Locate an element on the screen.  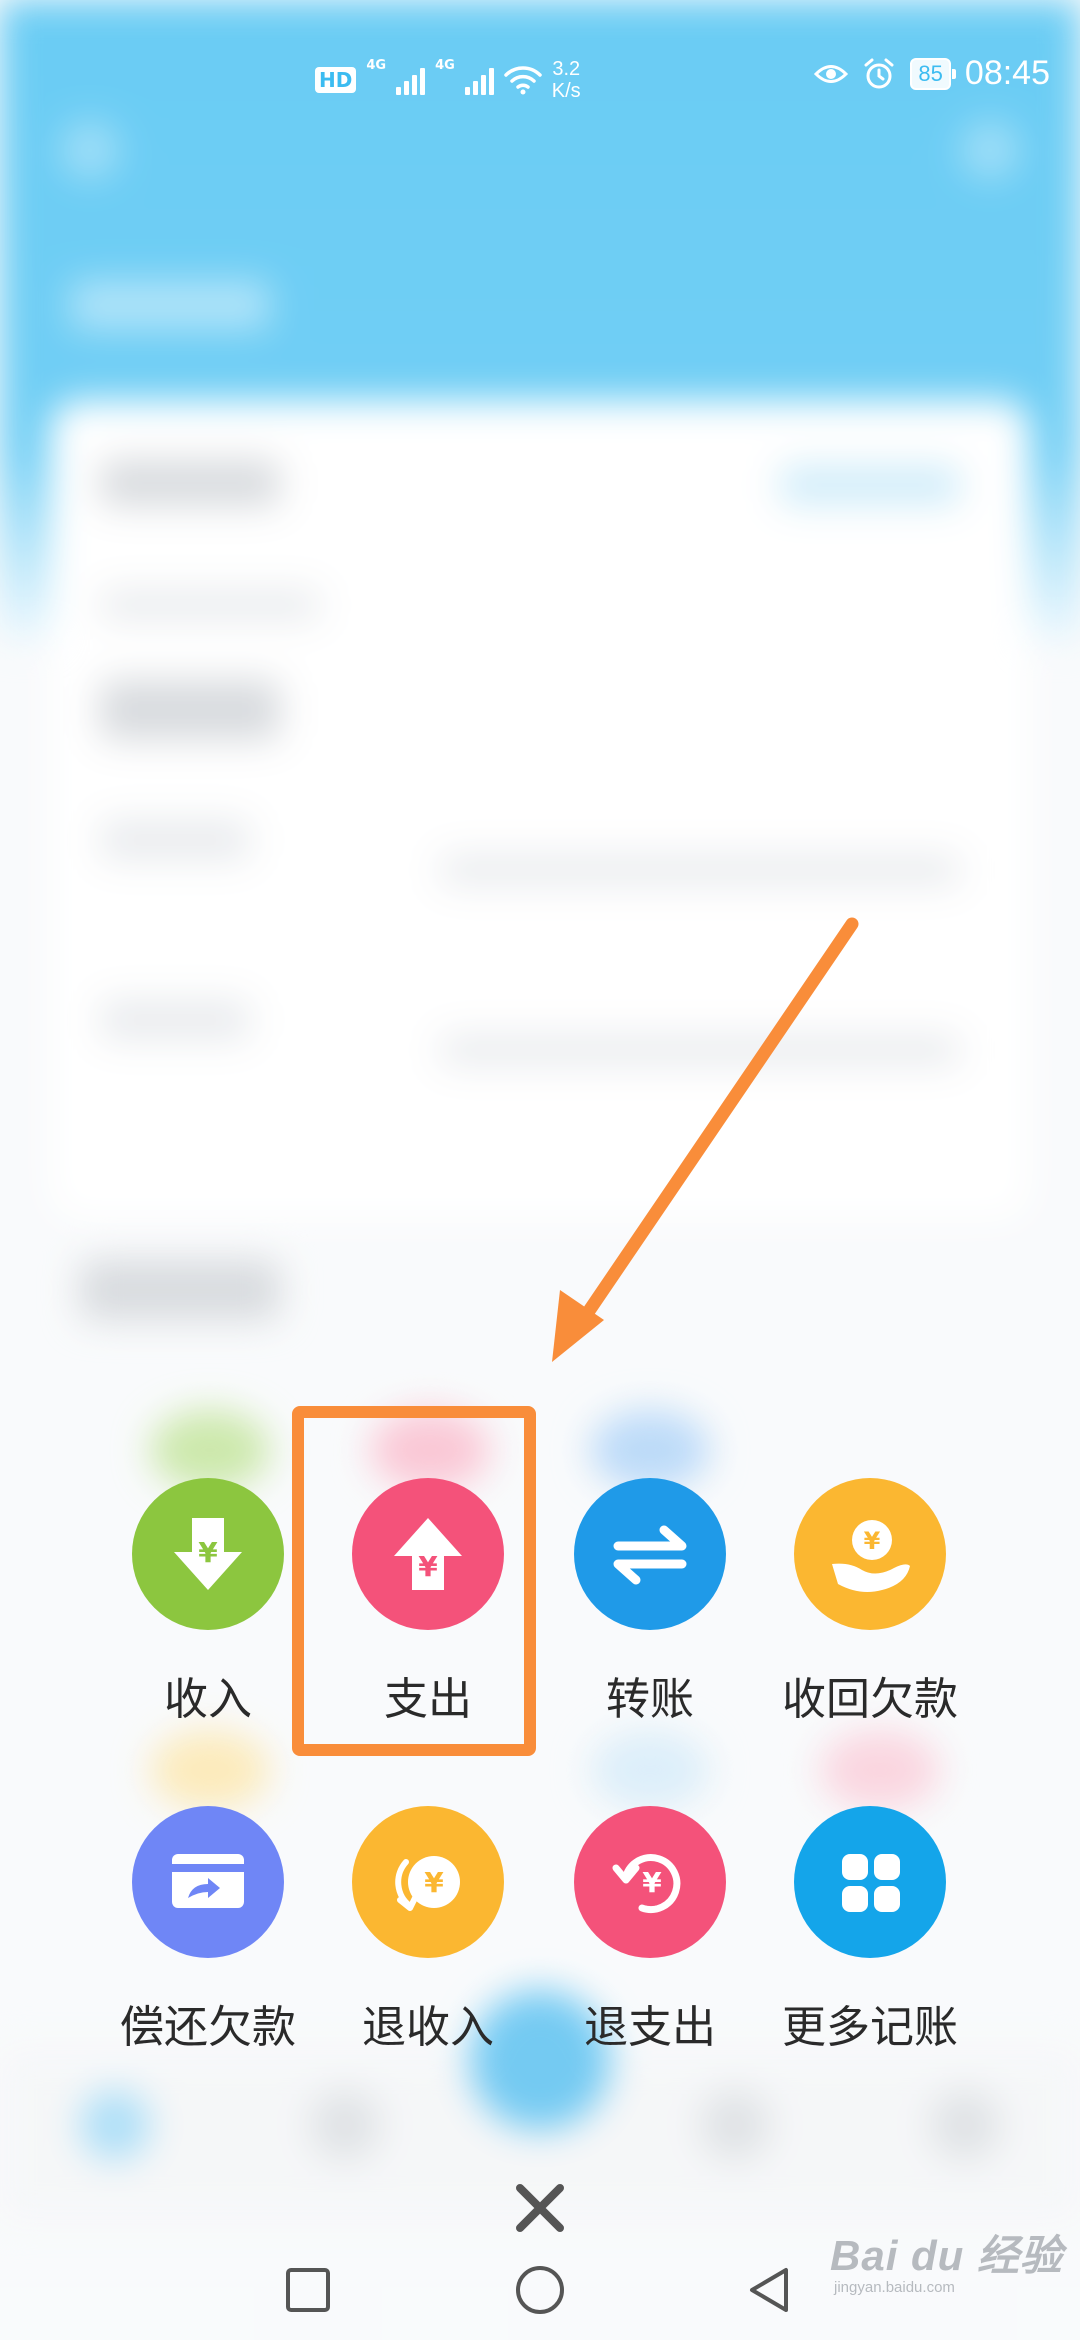
annotation-arrow-icon is located at coordinates (705, 1139).